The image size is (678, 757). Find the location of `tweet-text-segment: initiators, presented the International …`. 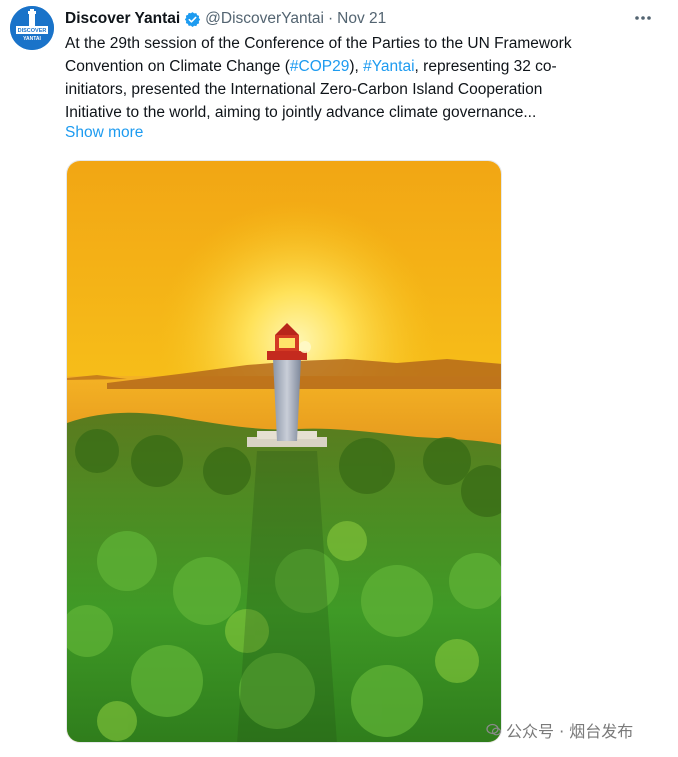

tweet-text-segment: initiators, presented the International … is located at coordinates (304, 89).